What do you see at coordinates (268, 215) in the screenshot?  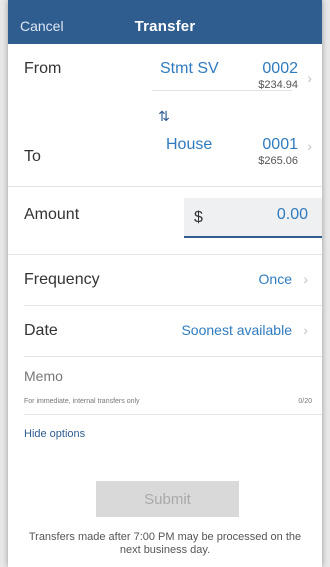 I see `amount-input` at bounding box center [268, 215].